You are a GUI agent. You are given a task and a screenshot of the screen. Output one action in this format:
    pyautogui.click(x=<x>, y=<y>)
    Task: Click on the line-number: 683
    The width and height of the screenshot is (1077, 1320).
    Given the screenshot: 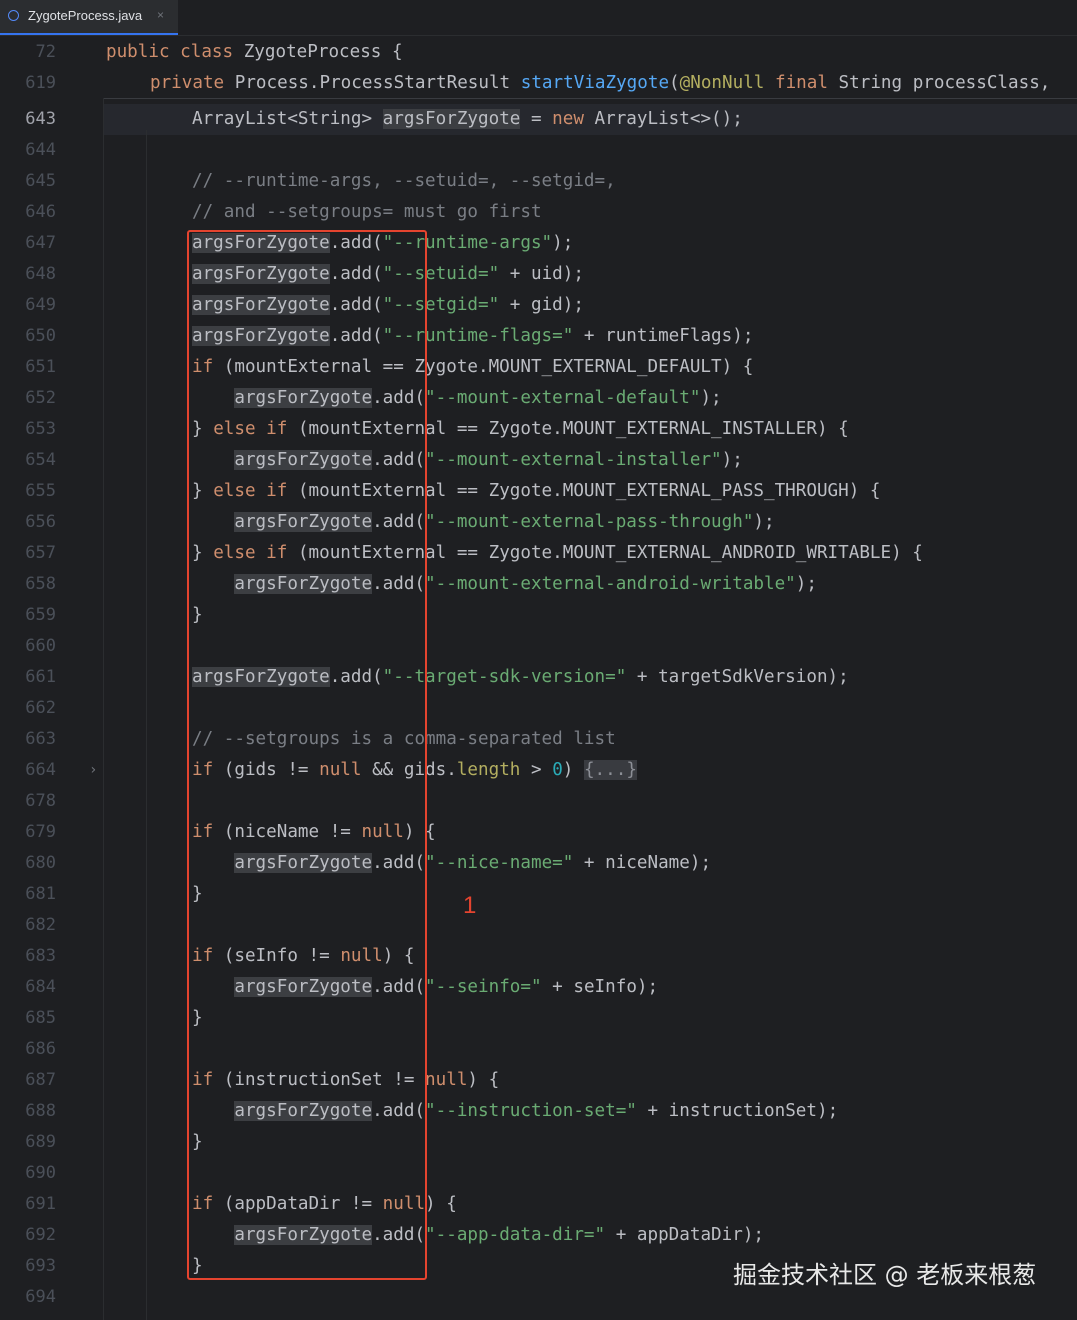 What is the action you would take?
    pyautogui.click(x=40, y=956)
    